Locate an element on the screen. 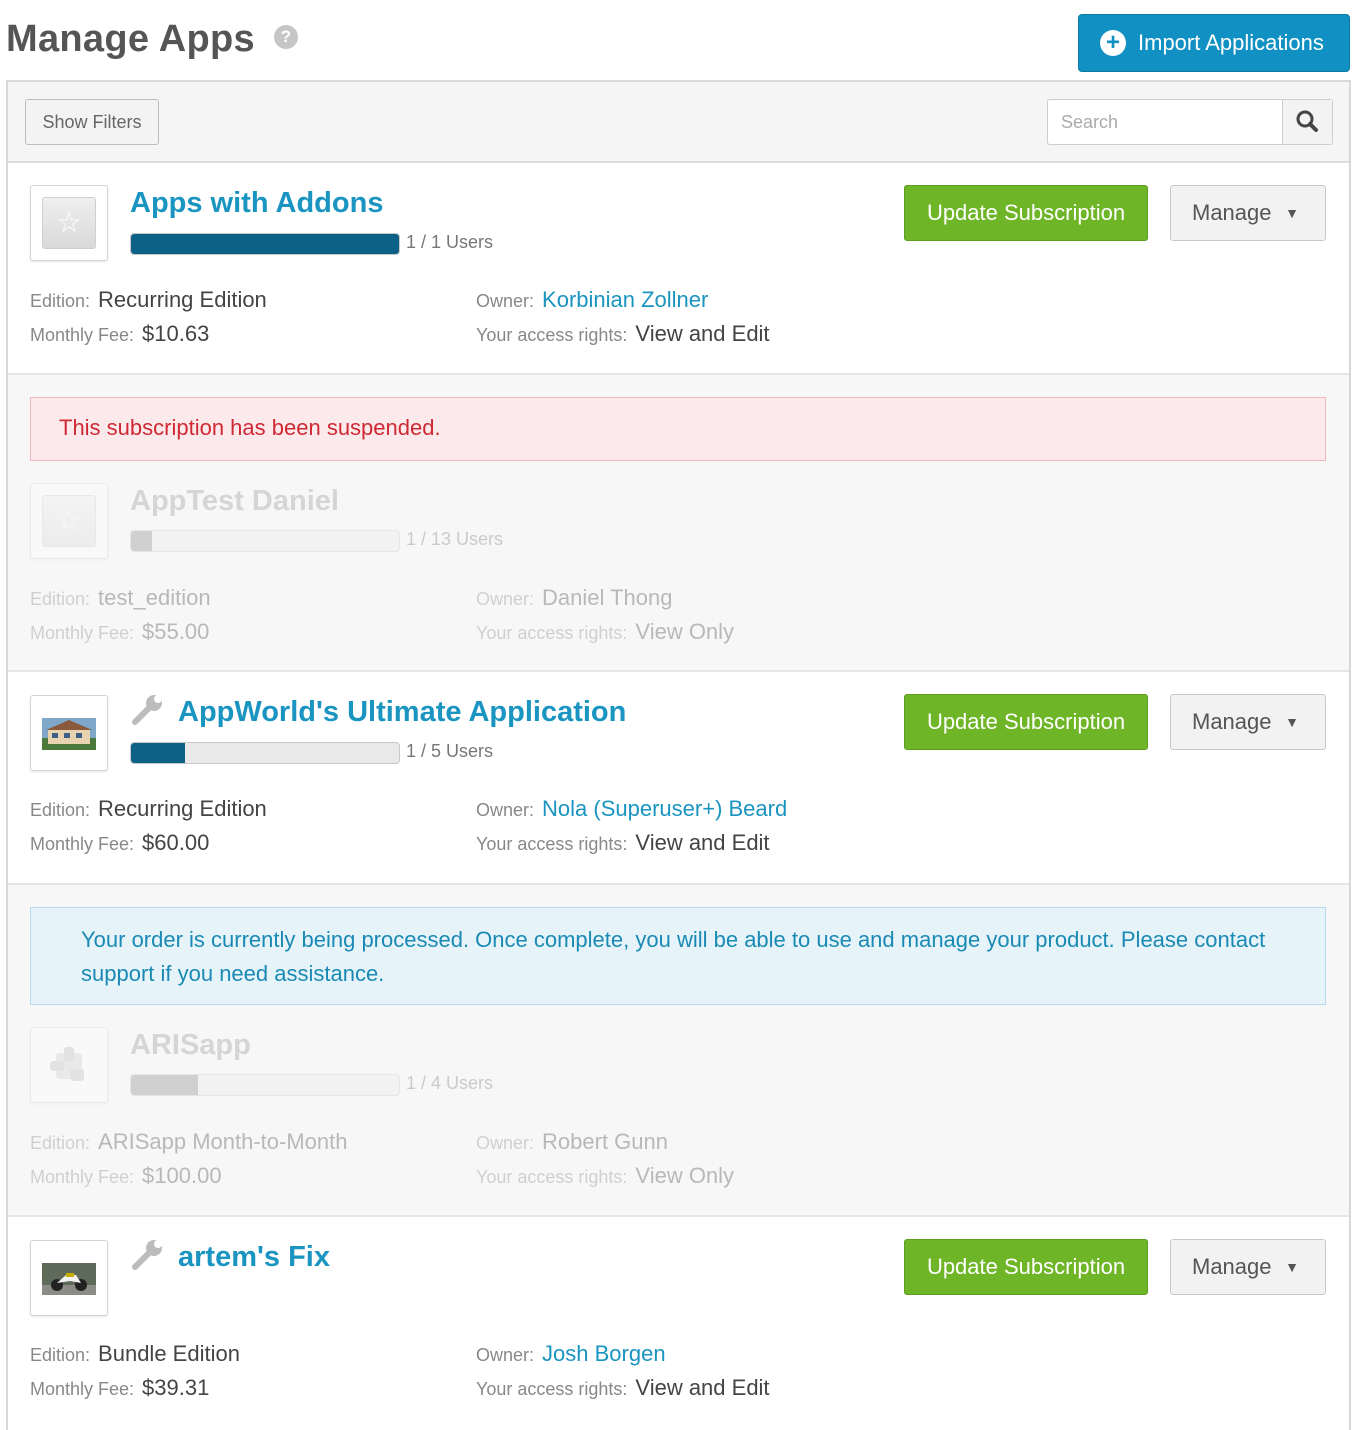  app-name-link: Apps with Addons is located at coordinates (256, 203).